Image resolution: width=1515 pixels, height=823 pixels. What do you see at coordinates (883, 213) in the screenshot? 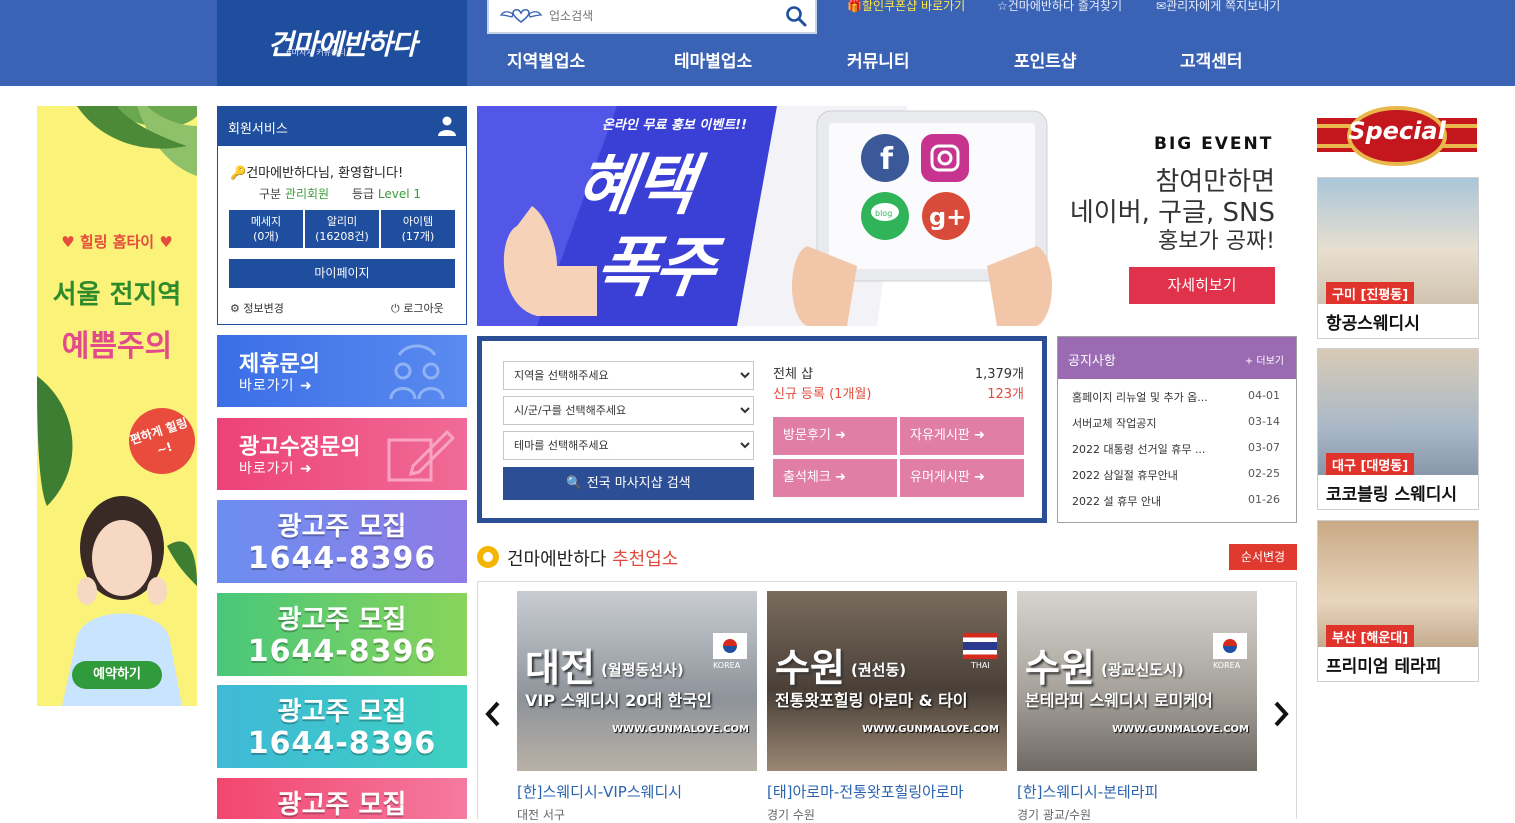
I see `svg-text: blog` at bounding box center [883, 213].